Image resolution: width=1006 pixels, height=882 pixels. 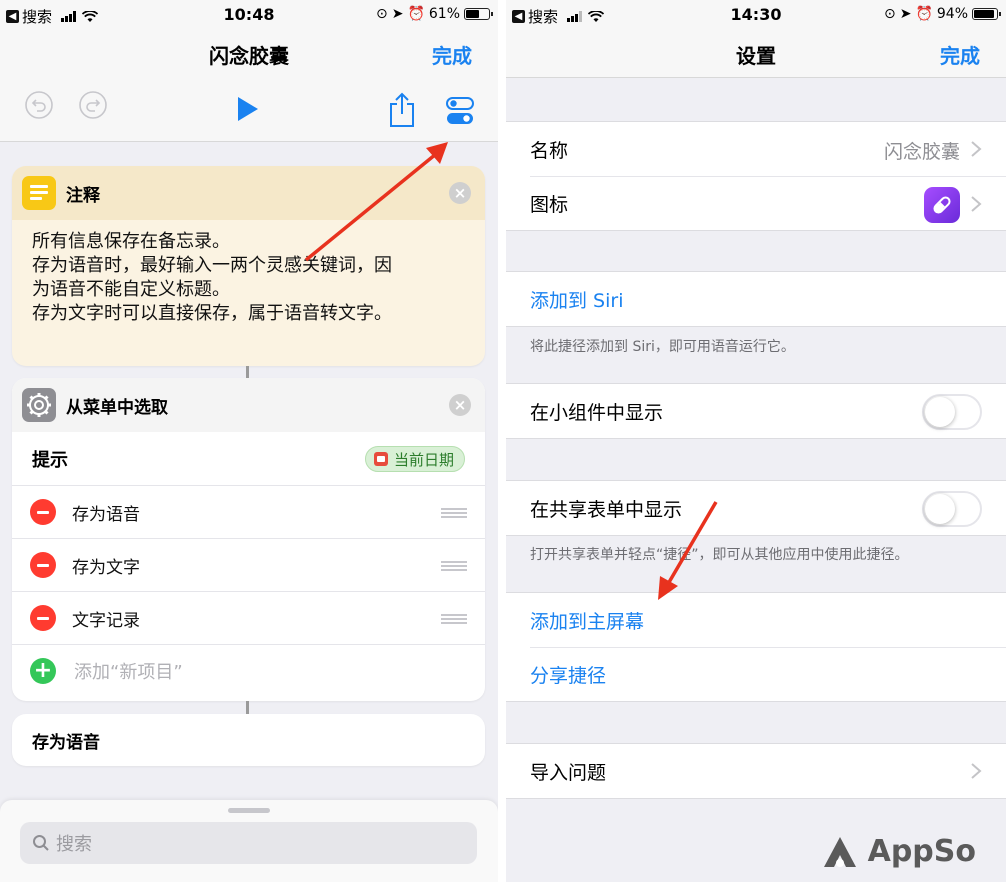 I want to click on menu-item-label: 文字记录, so click(x=106, y=618).